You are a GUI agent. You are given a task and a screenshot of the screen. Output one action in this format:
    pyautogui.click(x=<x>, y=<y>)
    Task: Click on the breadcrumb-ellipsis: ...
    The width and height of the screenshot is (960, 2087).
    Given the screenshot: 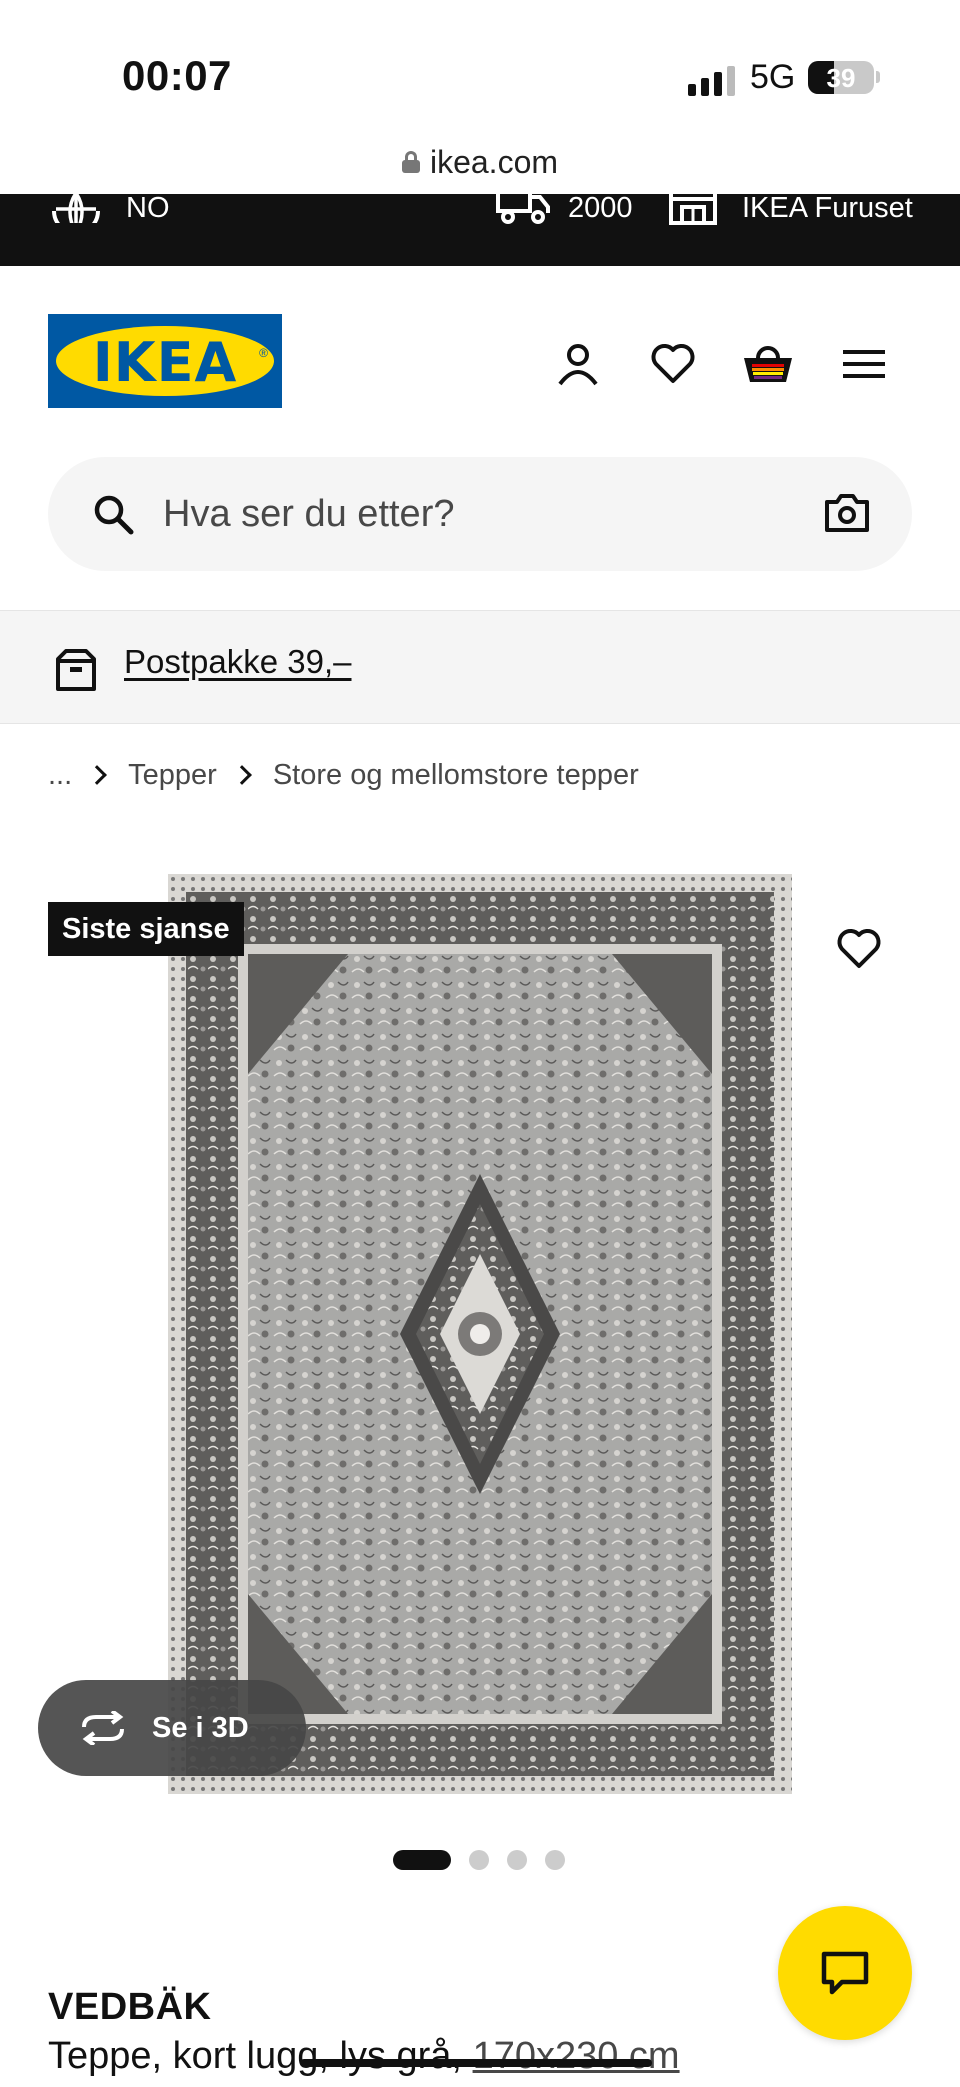 What is the action you would take?
    pyautogui.click(x=60, y=775)
    